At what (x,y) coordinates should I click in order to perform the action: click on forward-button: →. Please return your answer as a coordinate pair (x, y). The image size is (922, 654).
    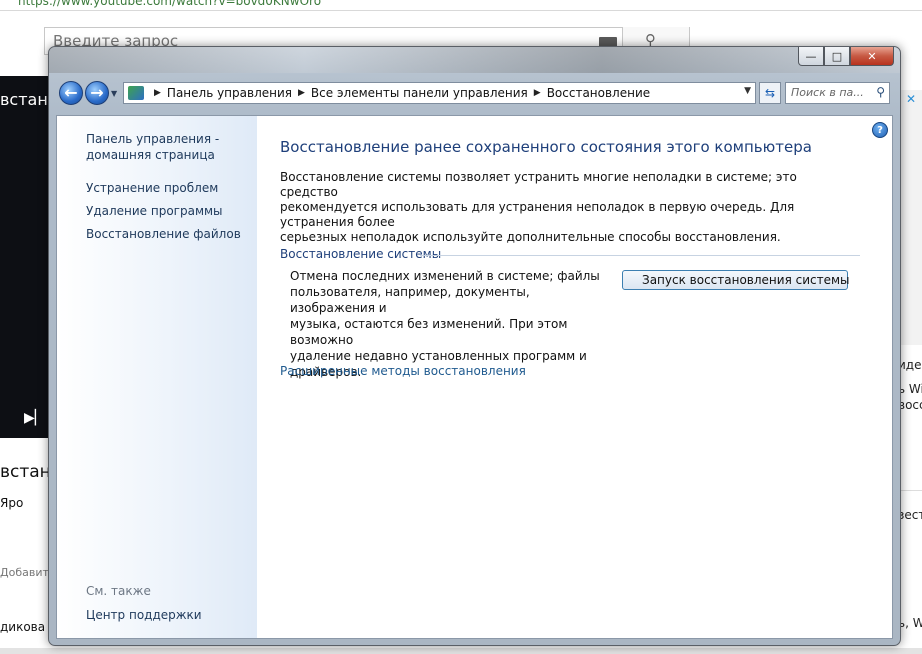
    Looking at the image, I should click on (97, 93).